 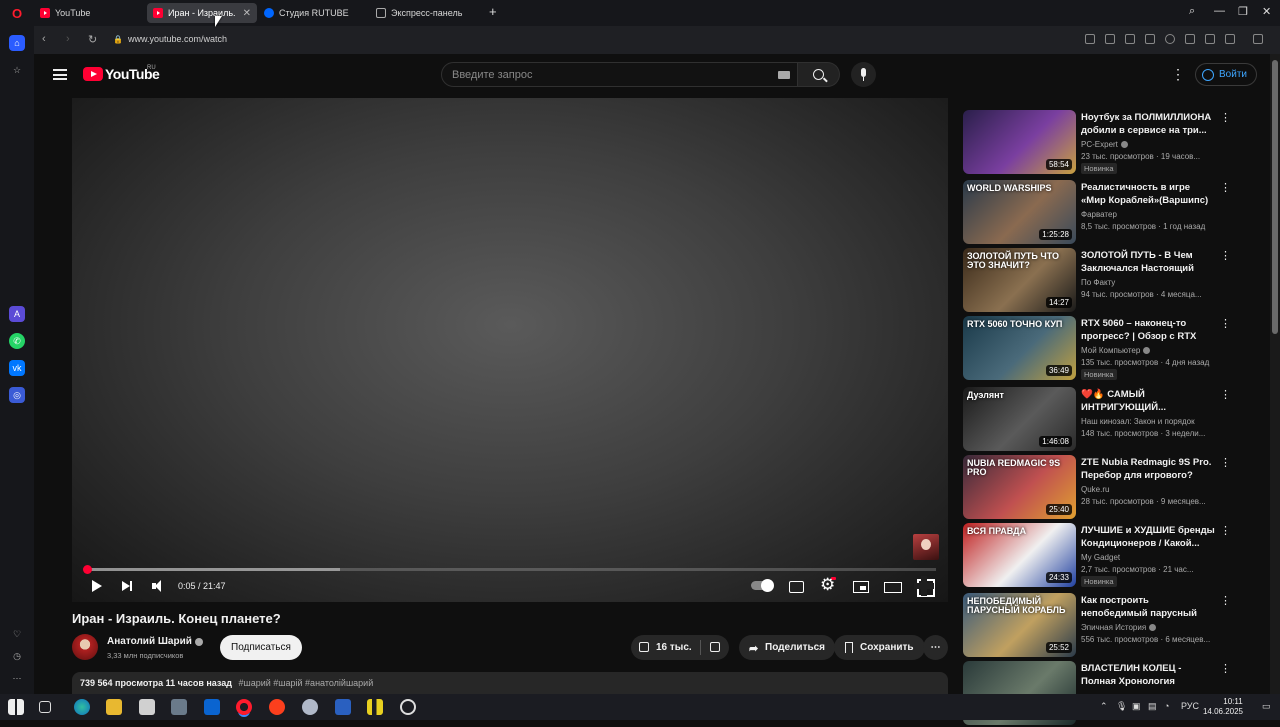 What do you see at coordinates (1019, 142) in the screenshot?
I see `video-thumbnail: 58:54` at bounding box center [1019, 142].